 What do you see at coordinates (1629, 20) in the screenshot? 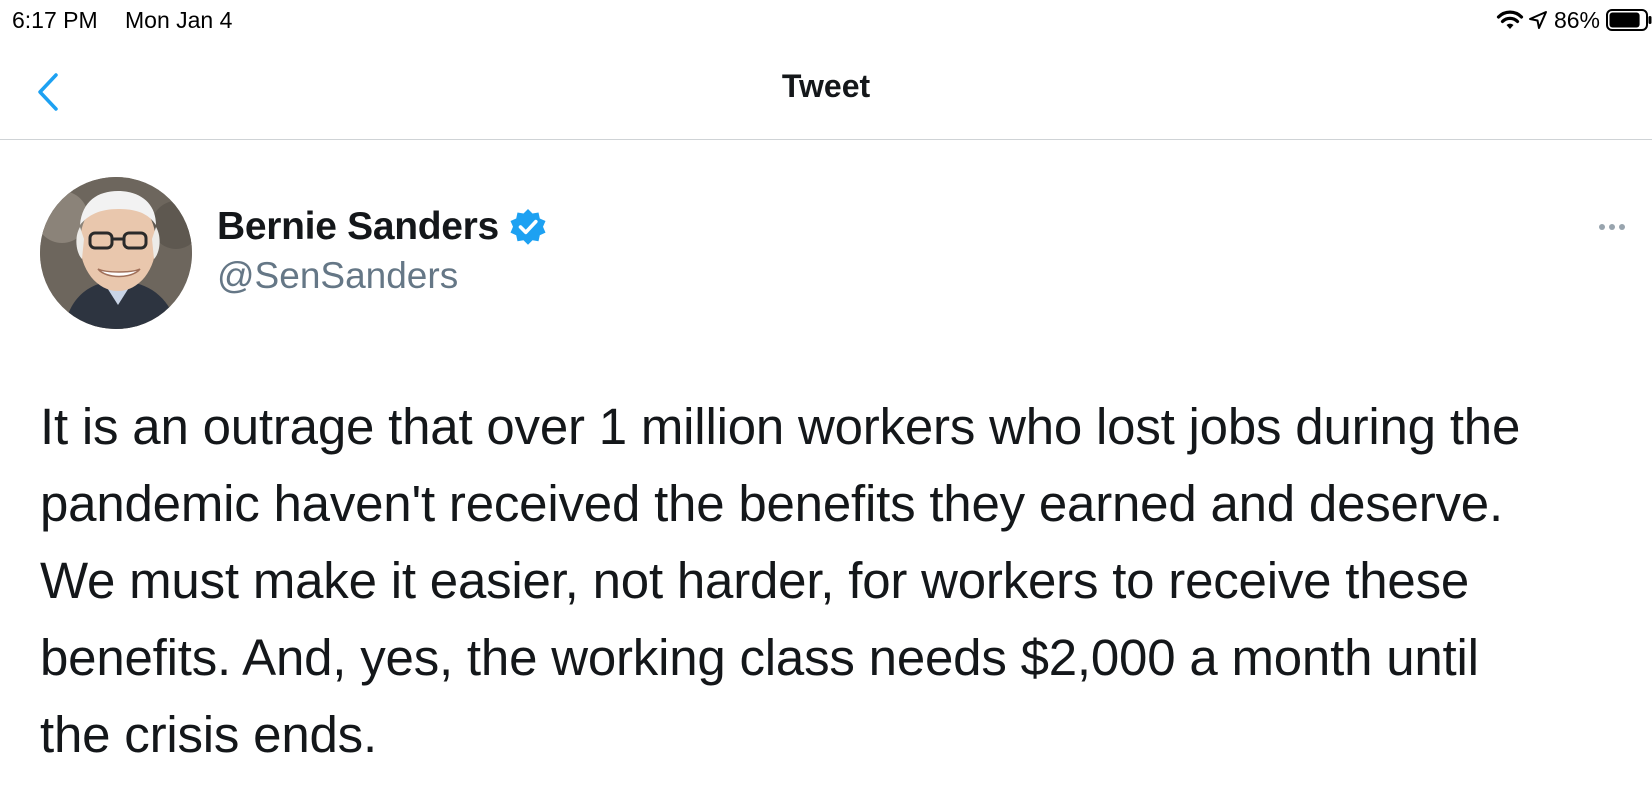
I see `battery-icon` at bounding box center [1629, 20].